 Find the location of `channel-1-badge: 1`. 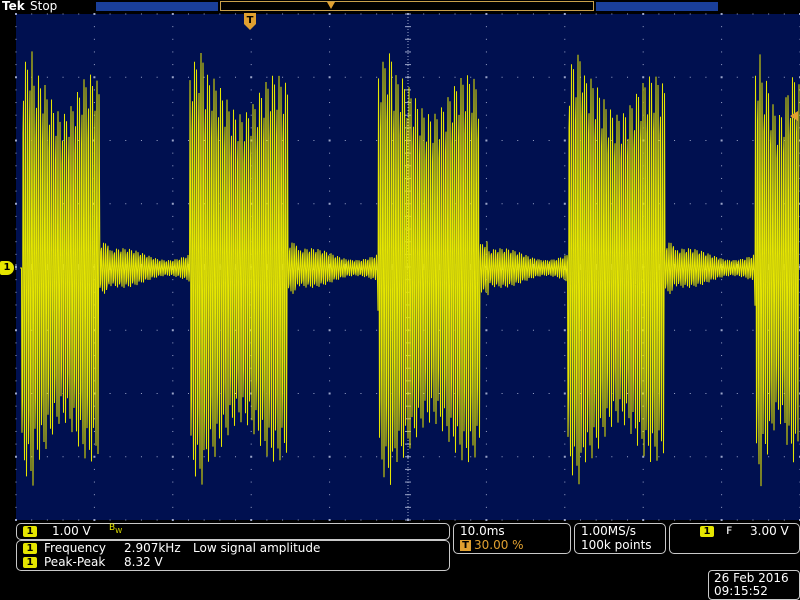

channel-1-badge: 1 is located at coordinates (30, 531).